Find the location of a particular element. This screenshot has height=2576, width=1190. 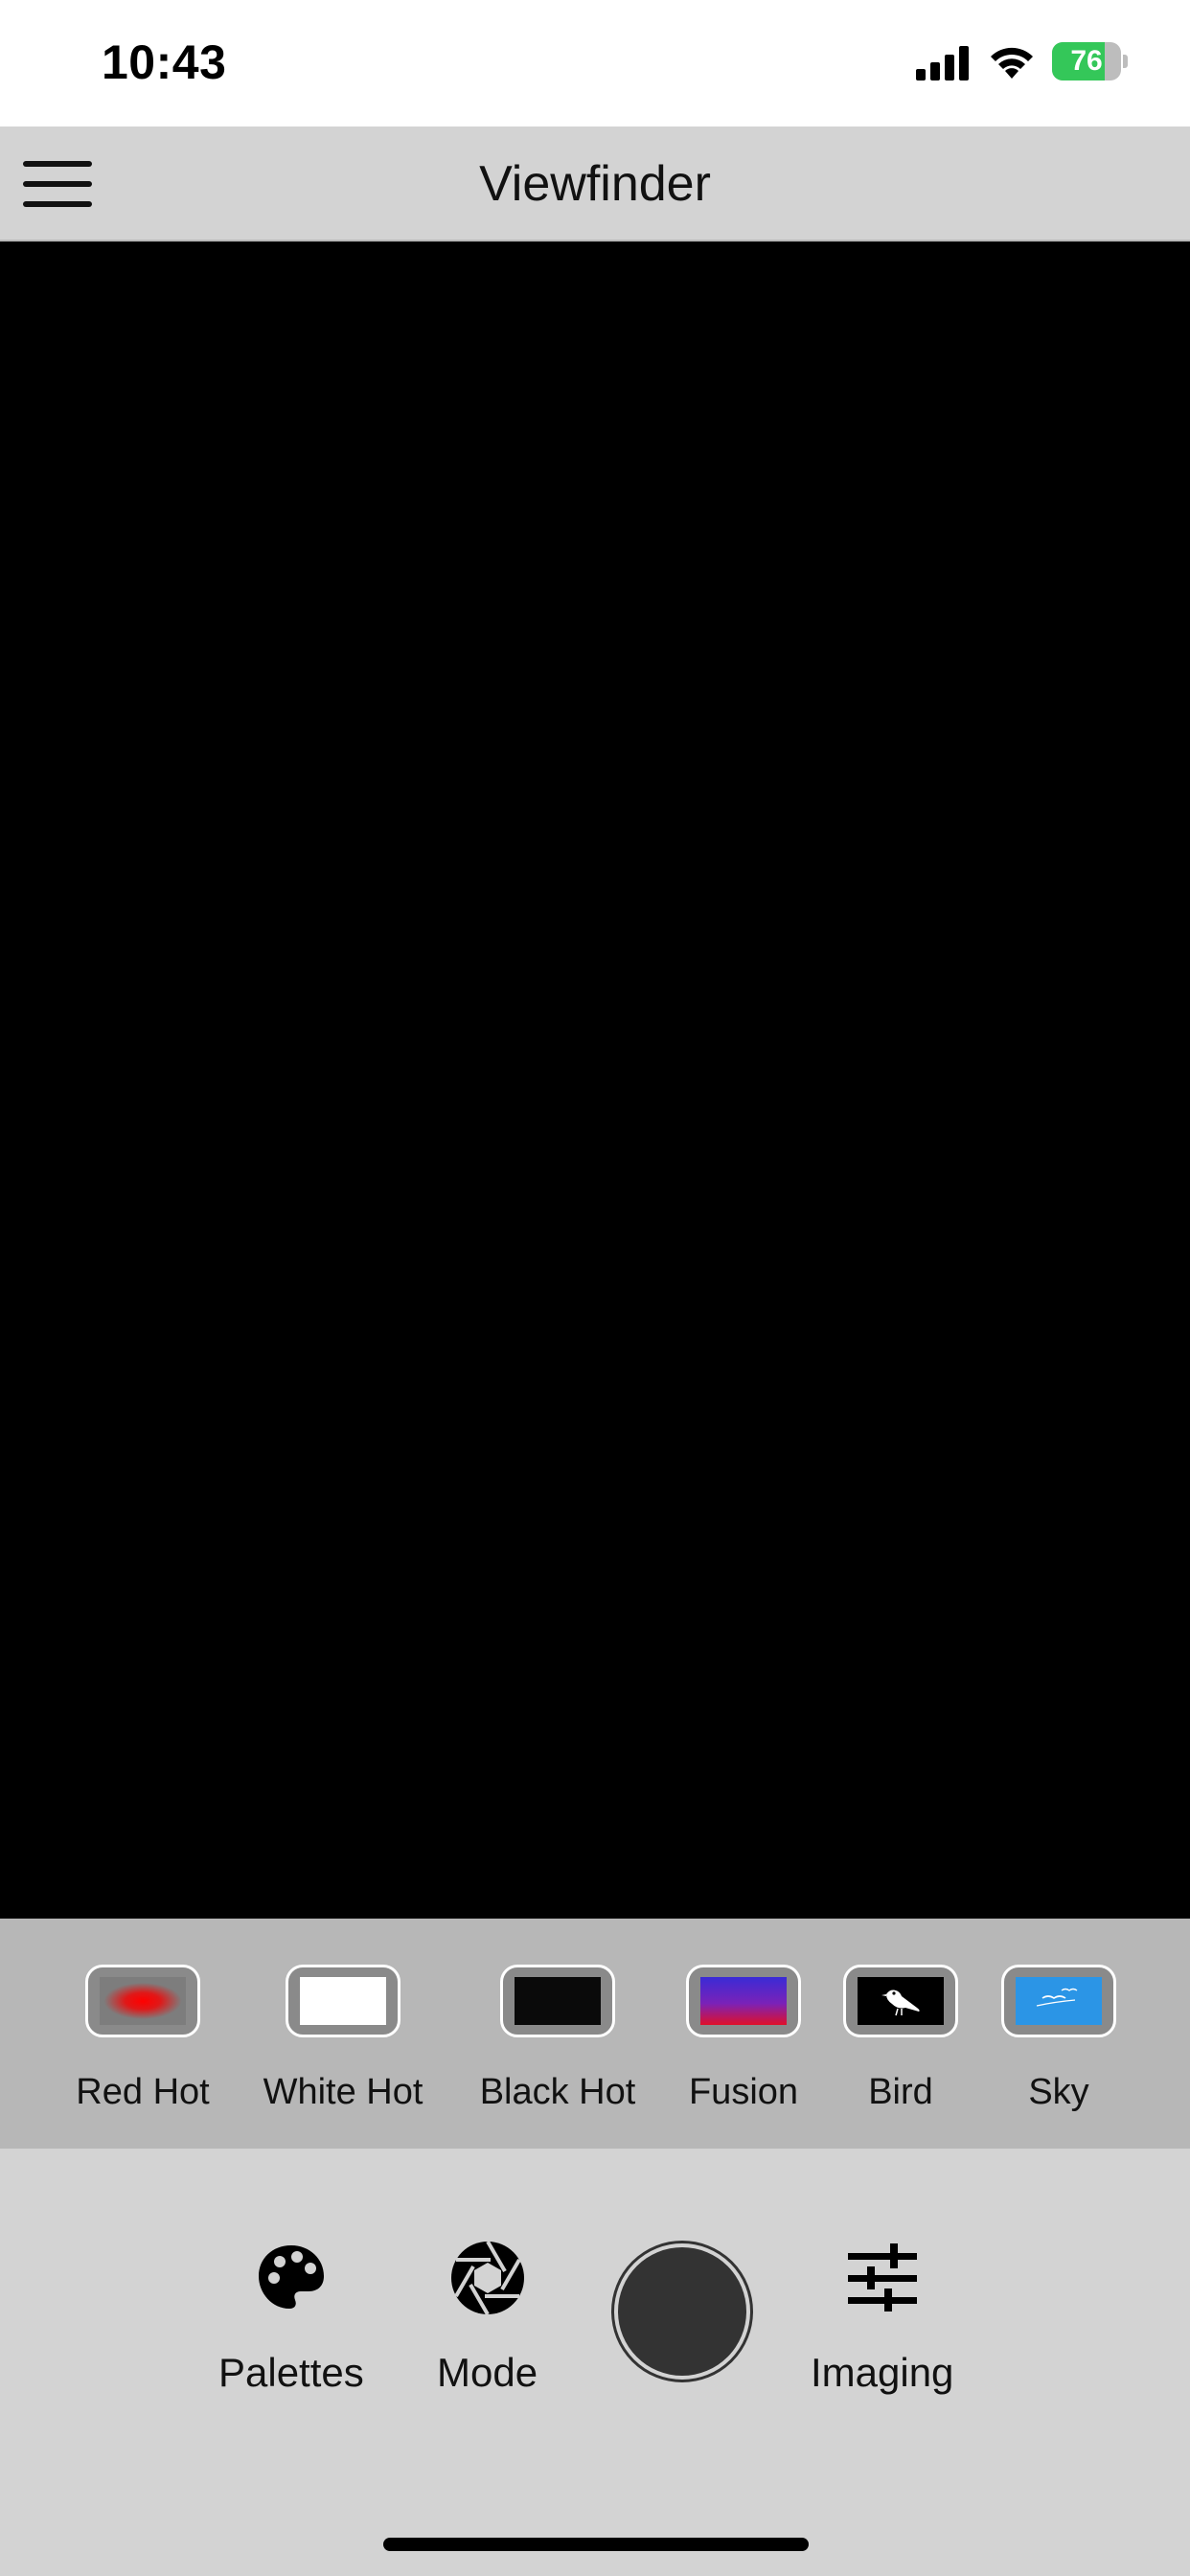

palettes-button: Palettes is located at coordinates (291, 2315).